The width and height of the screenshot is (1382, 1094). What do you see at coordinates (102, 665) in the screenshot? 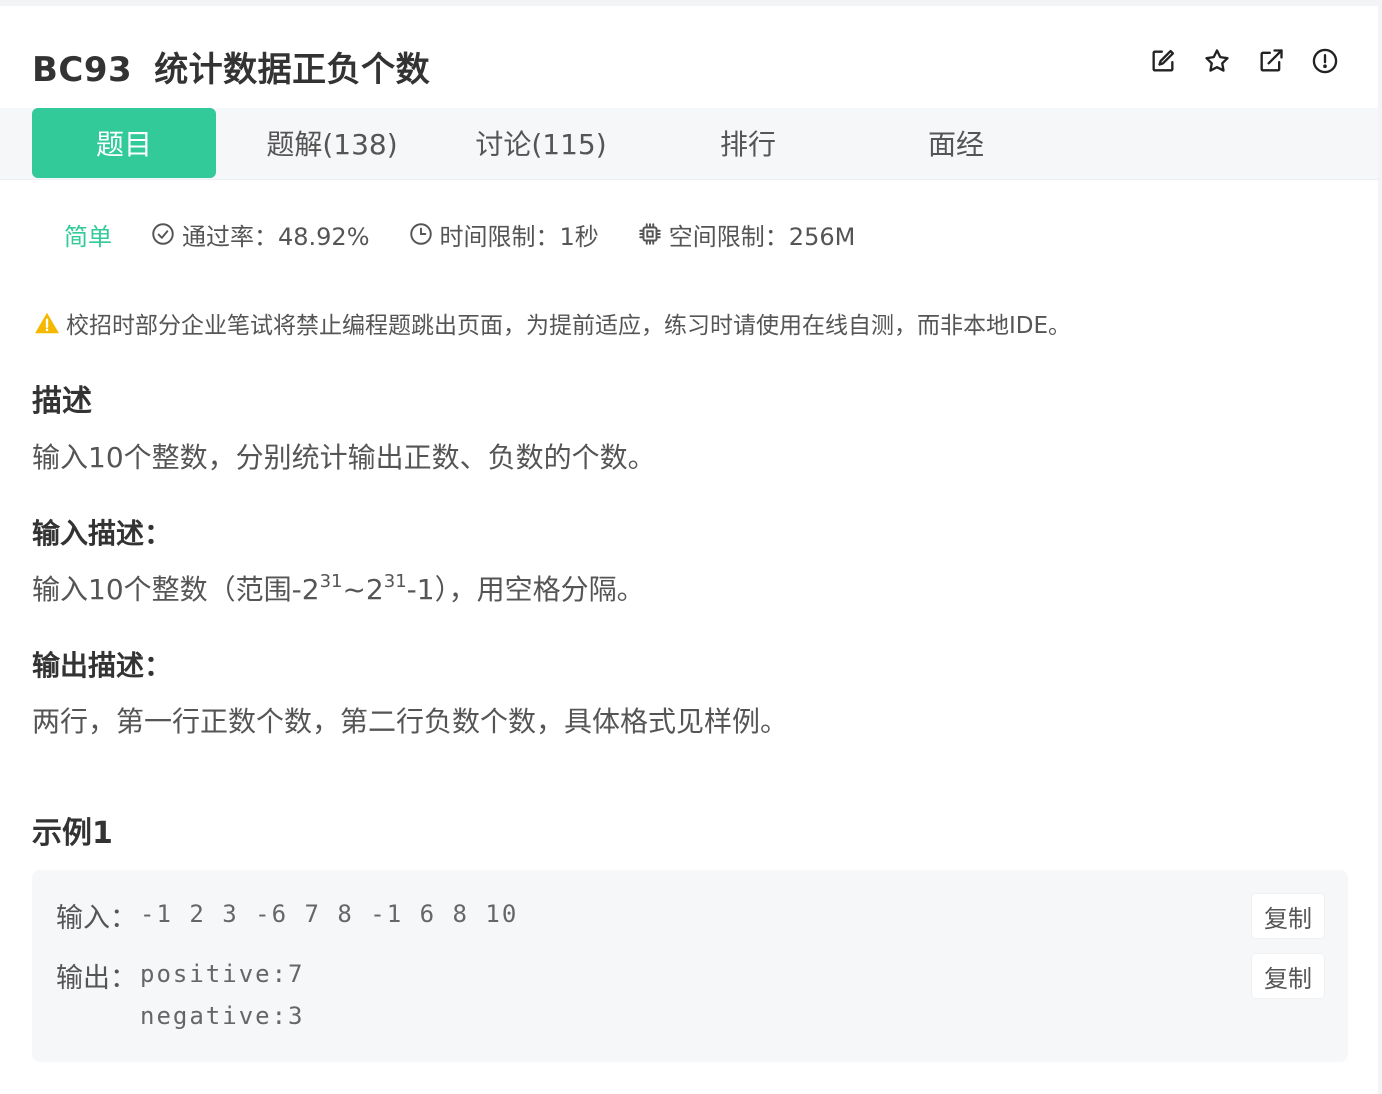
I see `output-desc-heading: 输出描述：` at bounding box center [102, 665].